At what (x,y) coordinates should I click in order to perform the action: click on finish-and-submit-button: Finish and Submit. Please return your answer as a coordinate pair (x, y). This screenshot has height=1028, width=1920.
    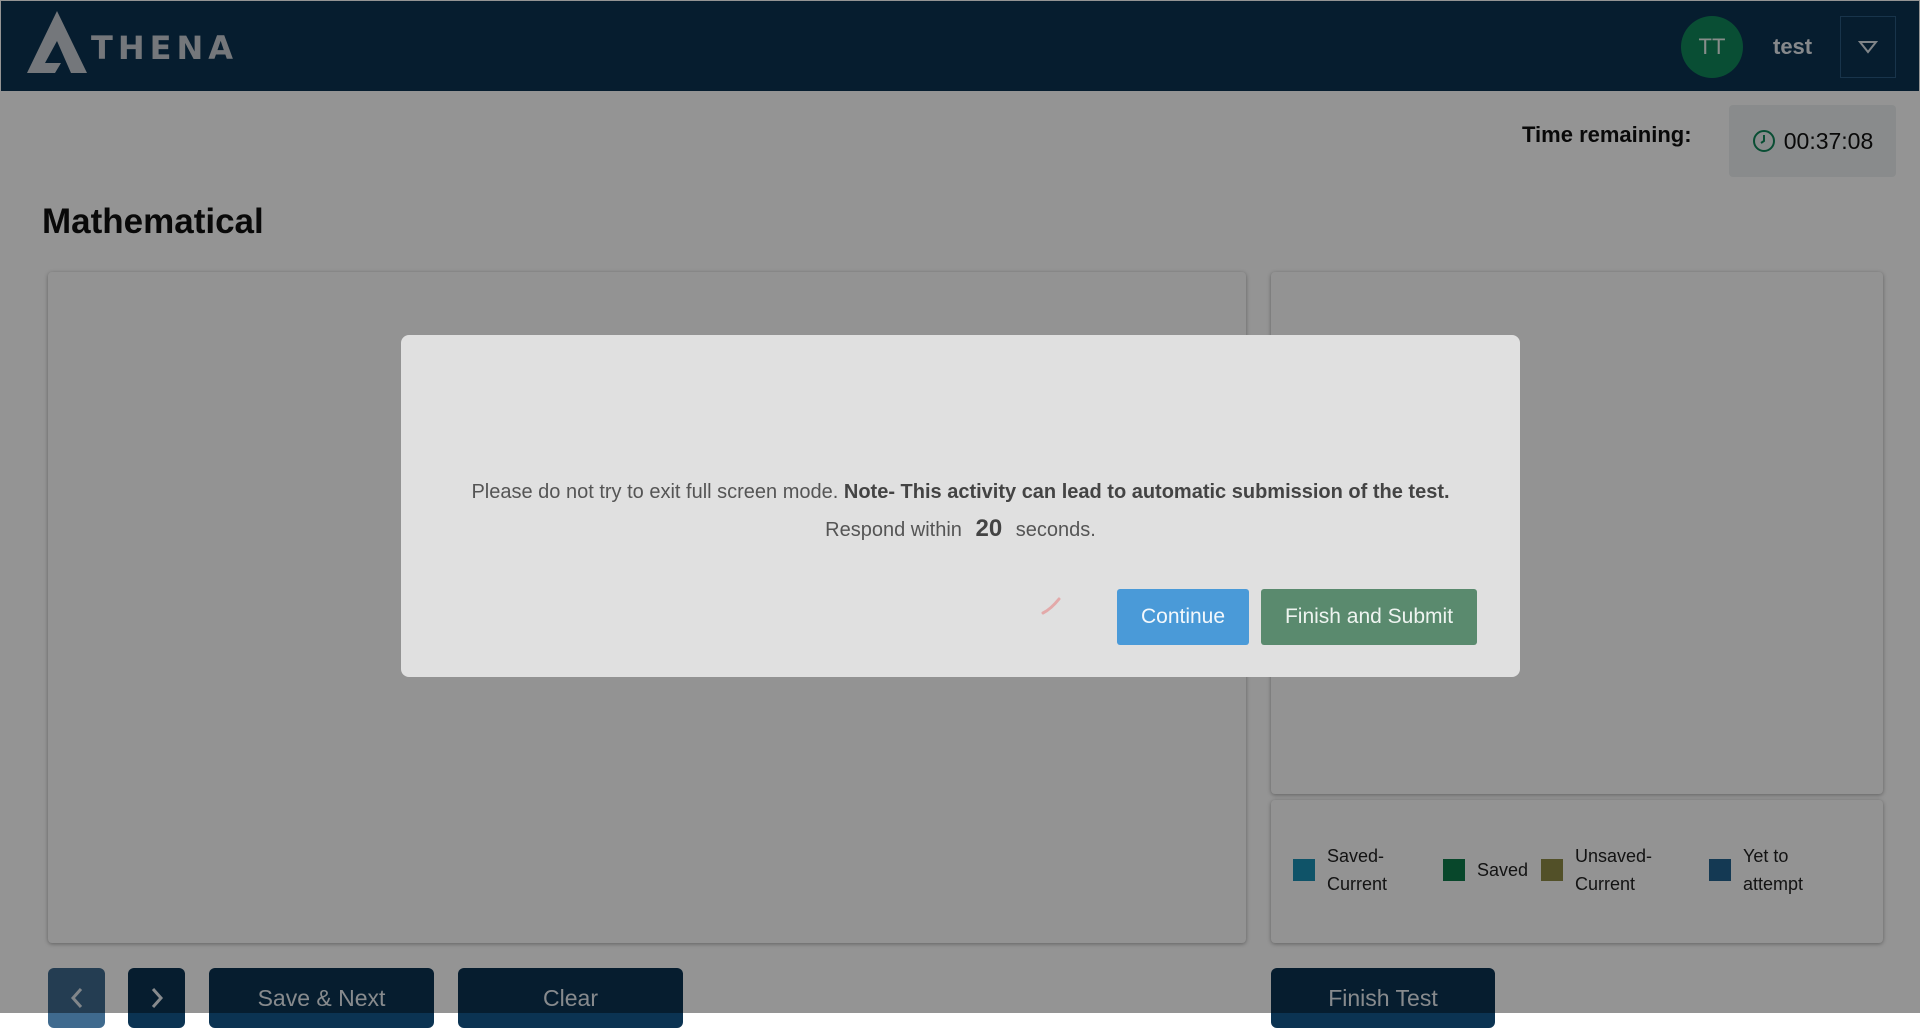
    Looking at the image, I should click on (1369, 617).